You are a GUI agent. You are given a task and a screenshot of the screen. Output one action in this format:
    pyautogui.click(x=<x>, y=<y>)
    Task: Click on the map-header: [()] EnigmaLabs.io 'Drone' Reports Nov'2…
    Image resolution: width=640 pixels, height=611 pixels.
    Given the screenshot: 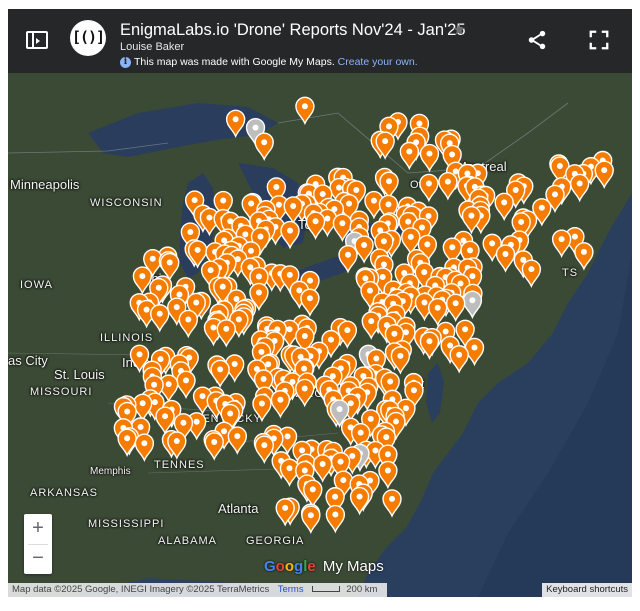 What is the action you would take?
    pyautogui.click(x=320, y=41)
    